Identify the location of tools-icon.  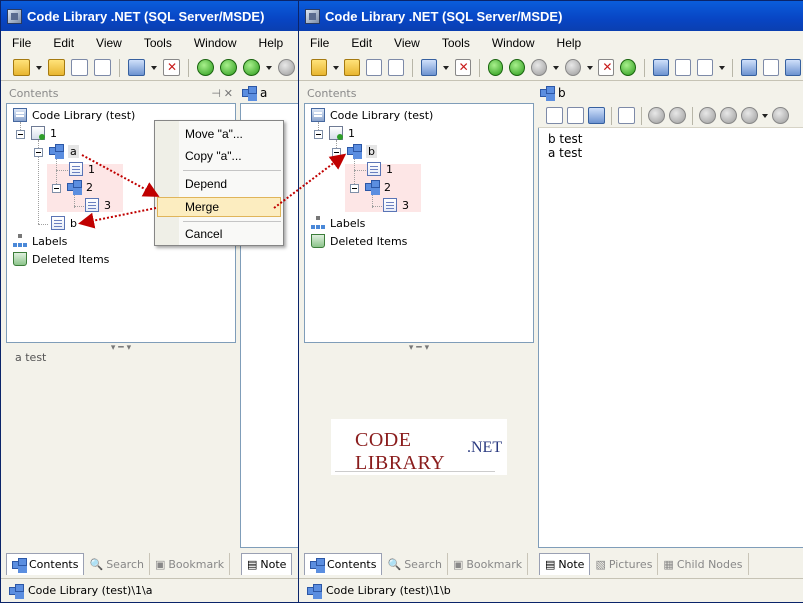
(771, 67).